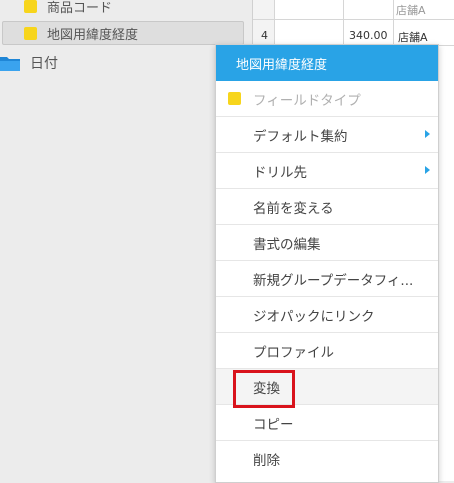  I want to click on menu-item-rename: 名前を変える, so click(327, 207).